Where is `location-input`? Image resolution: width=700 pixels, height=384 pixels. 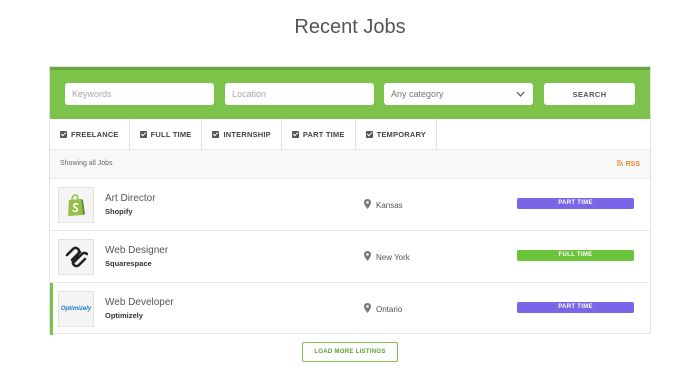 location-input is located at coordinates (299, 94).